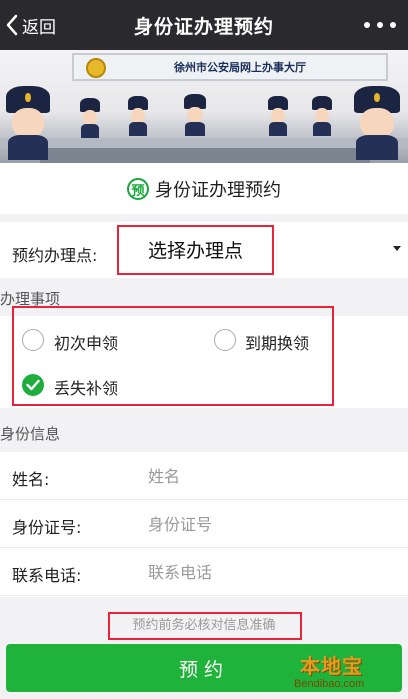 This screenshot has width=408, height=699. What do you see at coordinates (204, 625) in the screenshot?
I see `verification-notice: 预约前务必核对信息准确` at bounding box center [204, 625].